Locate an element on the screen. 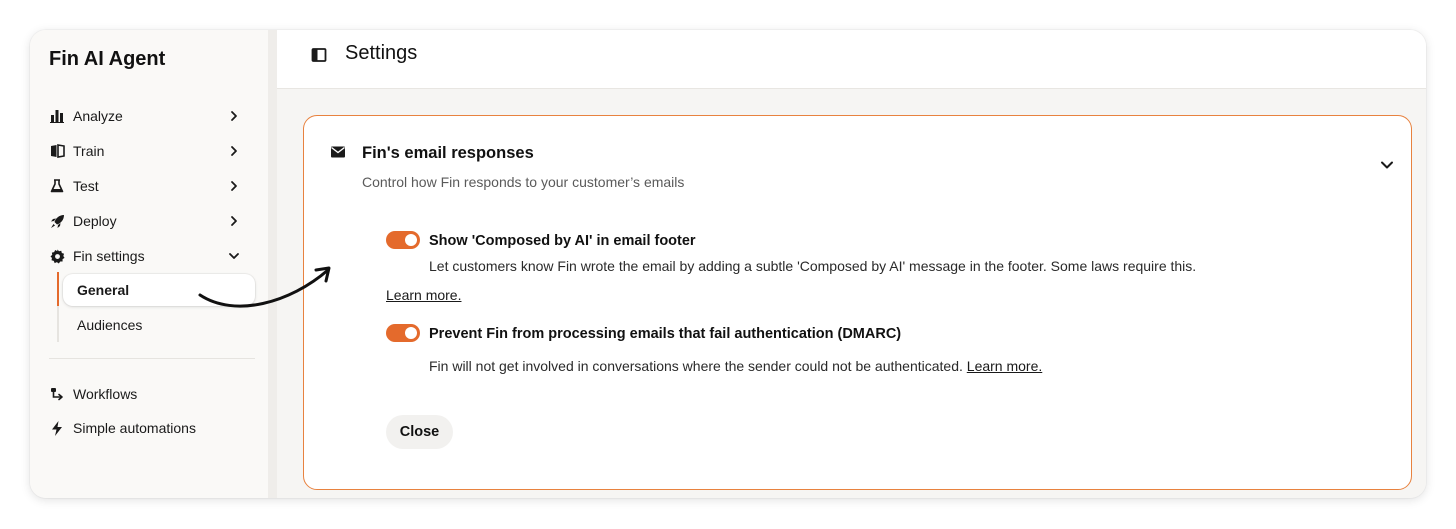 The width and height of the screenshot is (1456, 529). option-title: Show 'Composed by AI' in email footer is located at coordinates (562, 241).